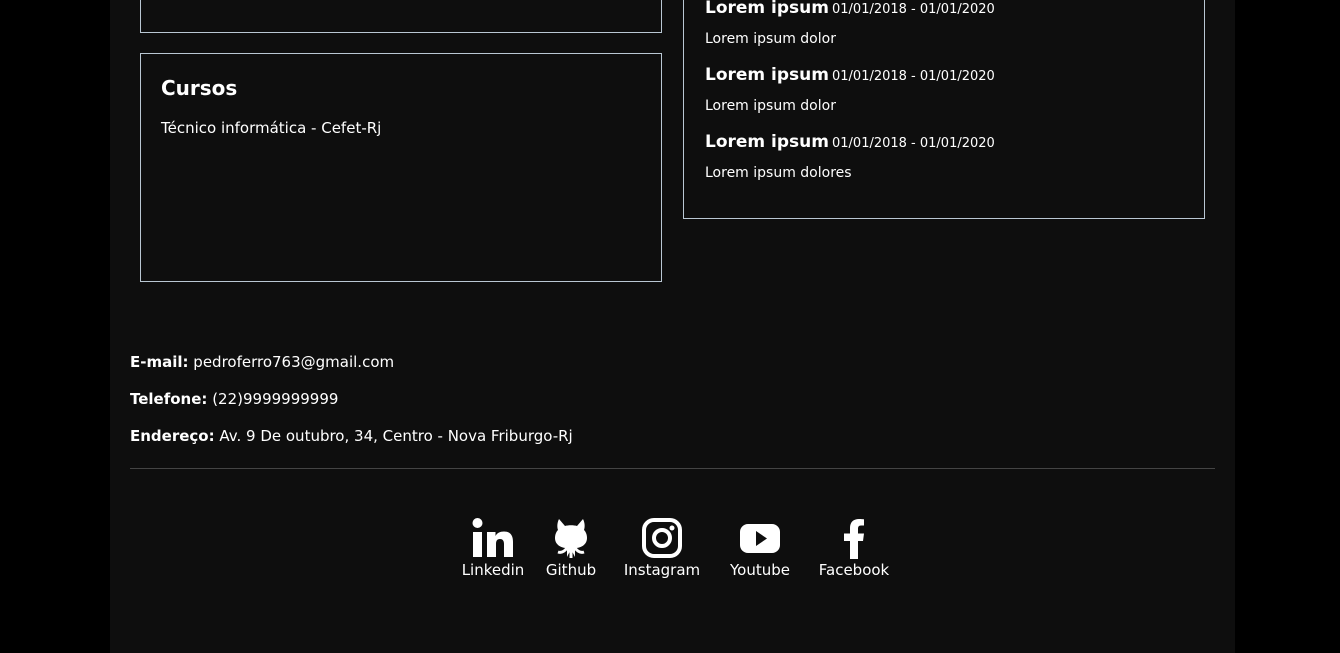 The height and width of the screenshot is (653, 1340). I want to click on footer-divider, so click(672, 468).